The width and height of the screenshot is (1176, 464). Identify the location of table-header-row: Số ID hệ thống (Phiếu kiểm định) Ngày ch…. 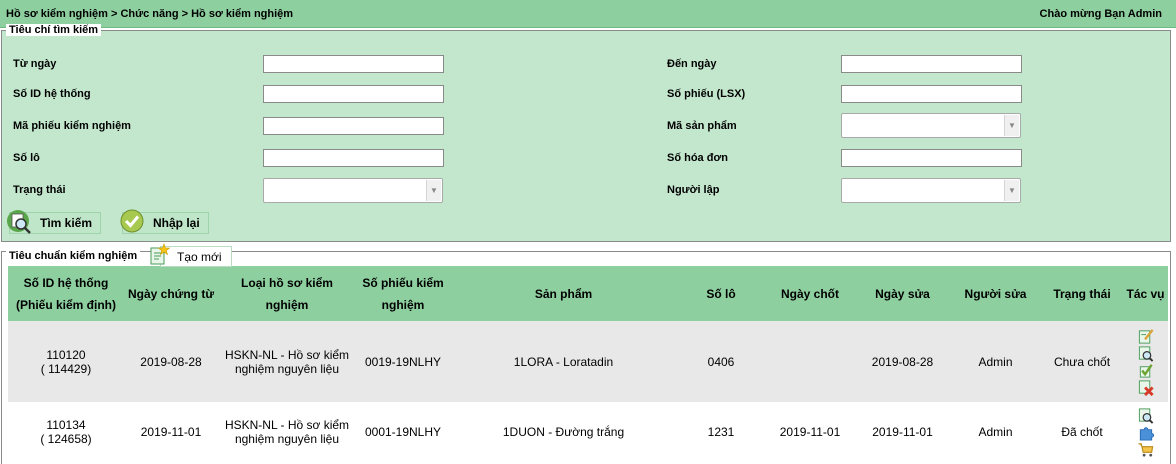
(588, 293).